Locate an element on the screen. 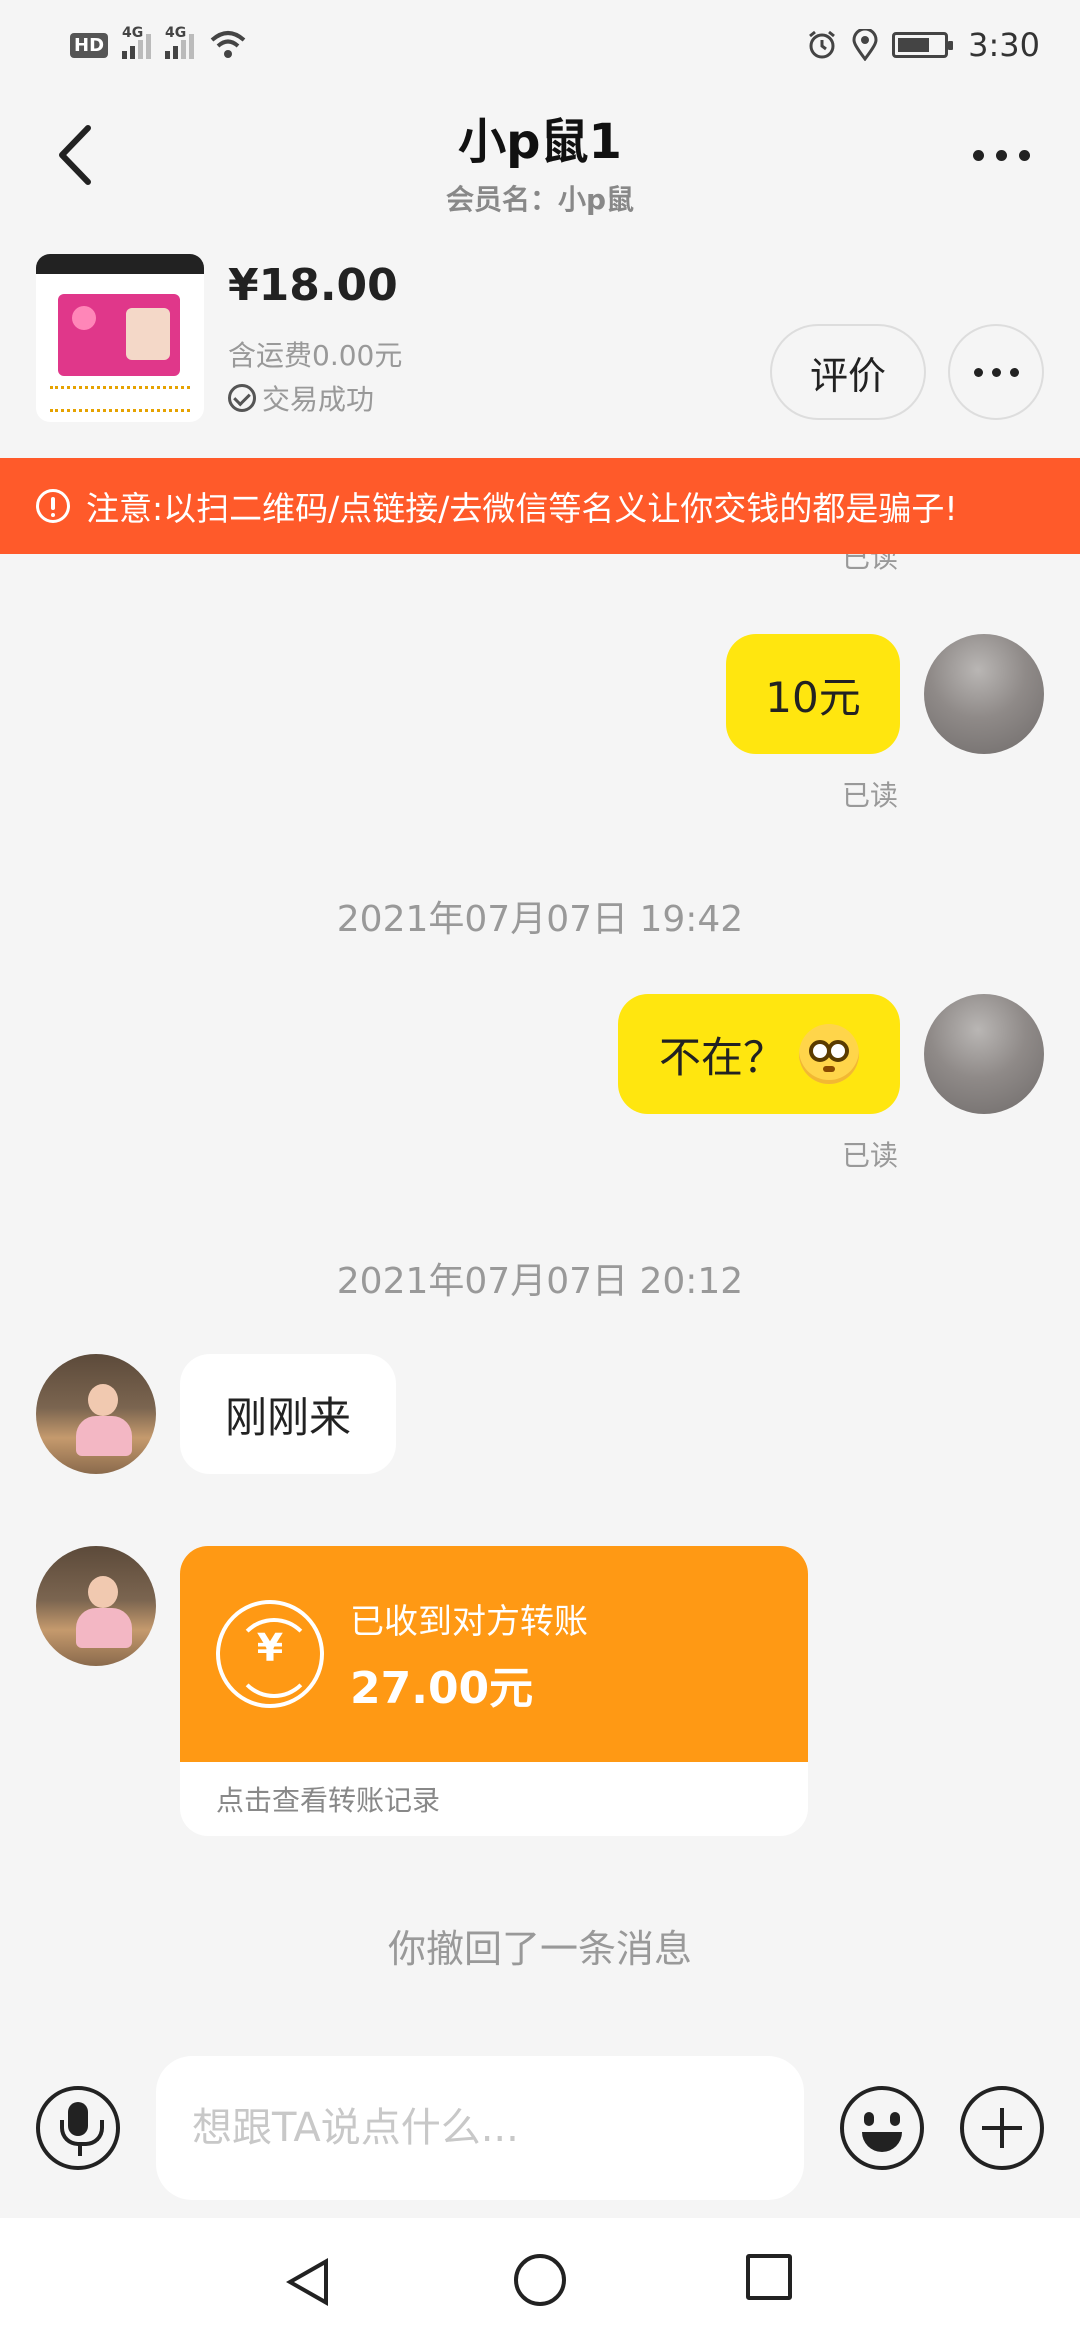 The width and height of the screenshot is (1080, 2340). emoji-icon is located at coordinates (882, 2128).